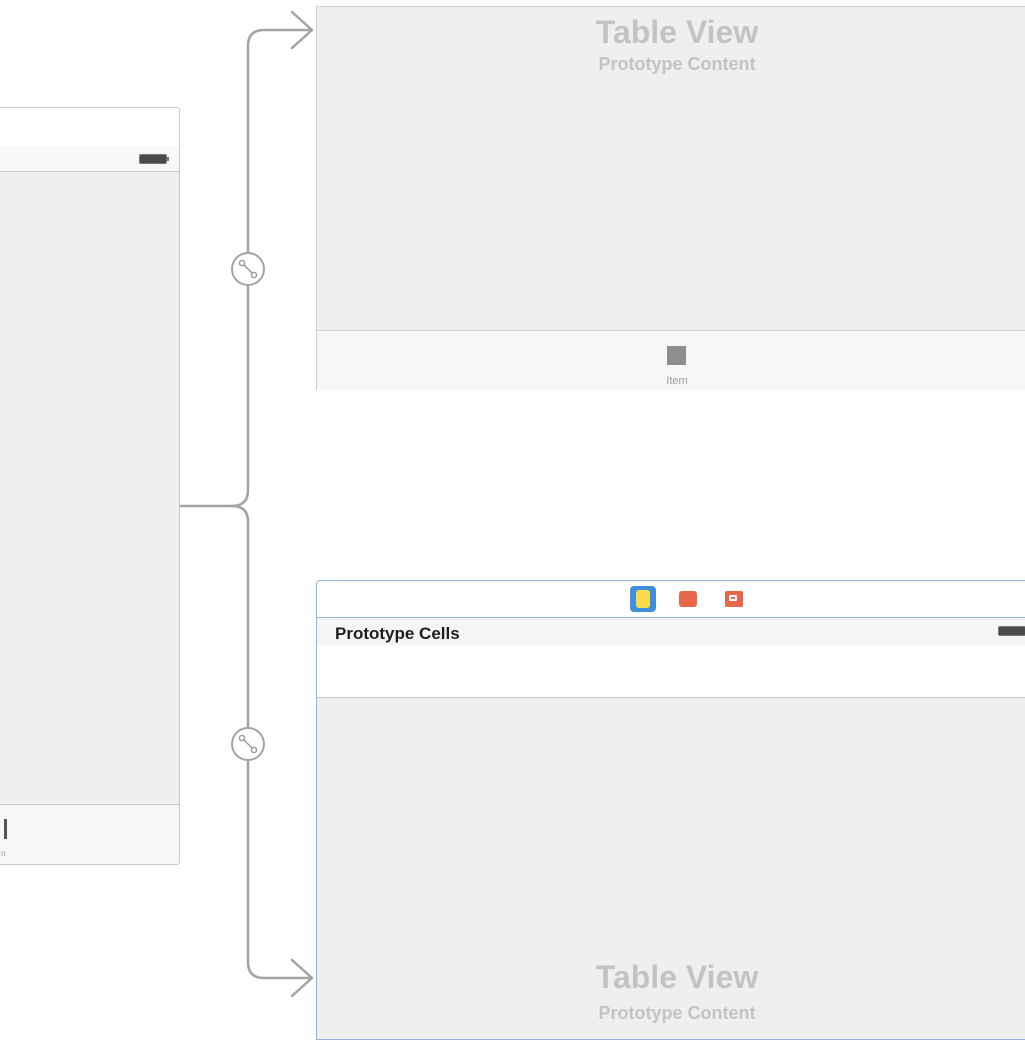 This screenshot has height=1040, width=1025. I want to click on prototype-cells-header: Prototype Cells, so click(671, 631).